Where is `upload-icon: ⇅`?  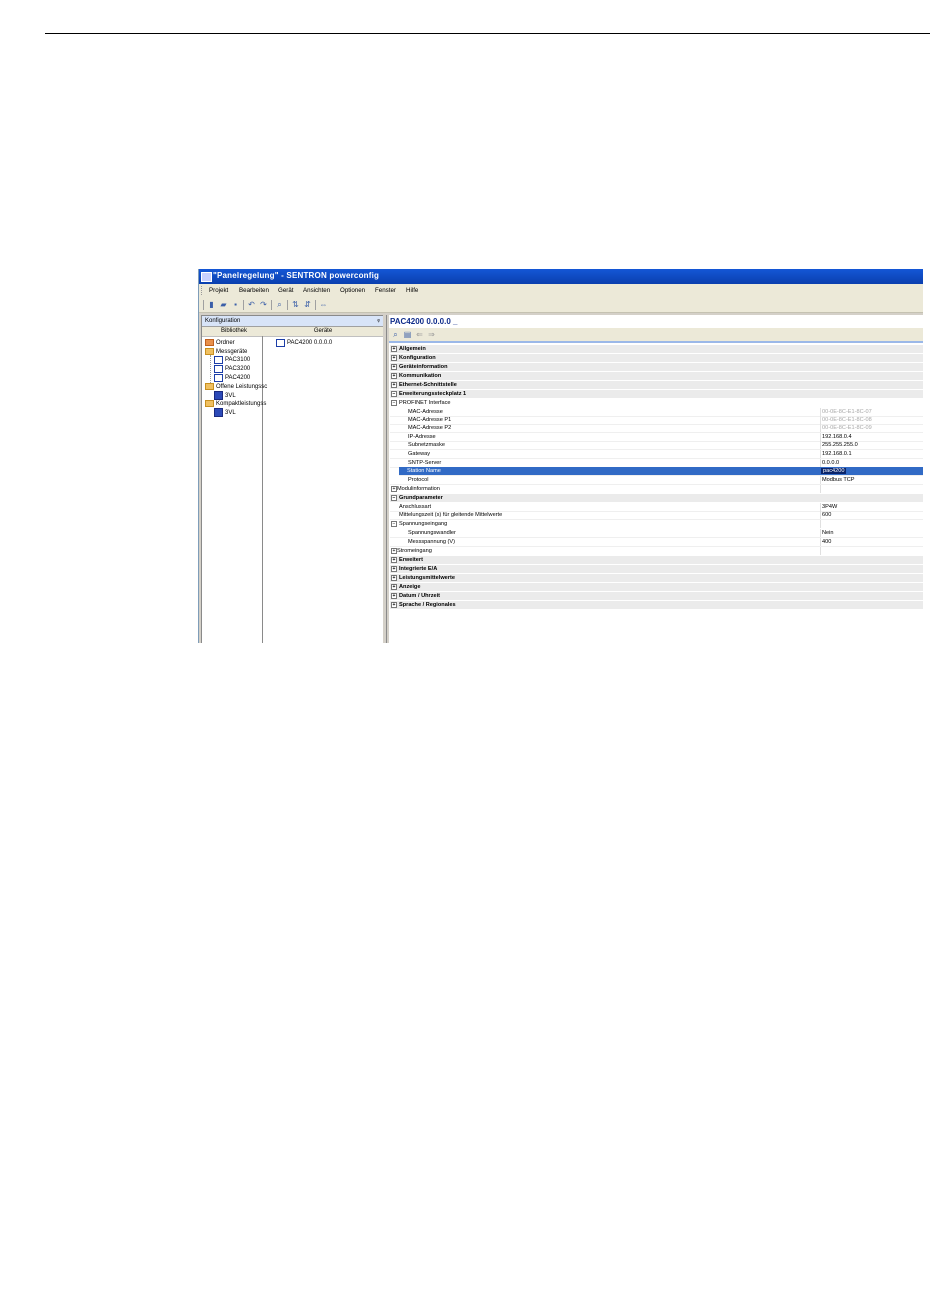 upload-icon: ⇅ is located at coordinates (295, 304).